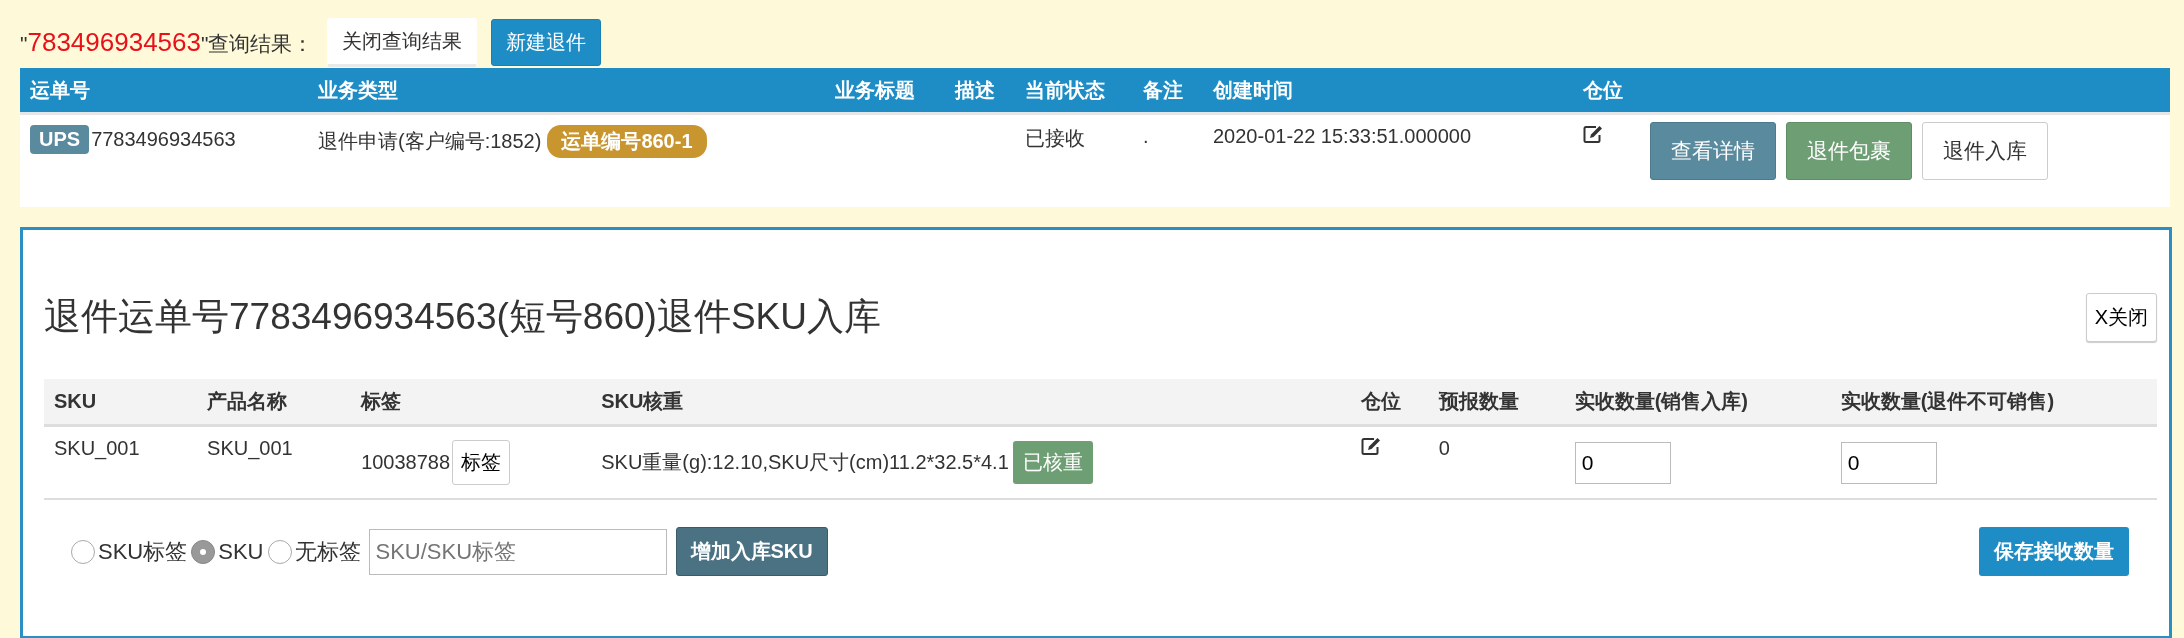 This screenshot has height=638, width=2184. Describe the element at coordinates (462, 317) in the screenshot. I see `panel-title: 退件运单号7783496934563(短号860)退件SKU入库` at that location.